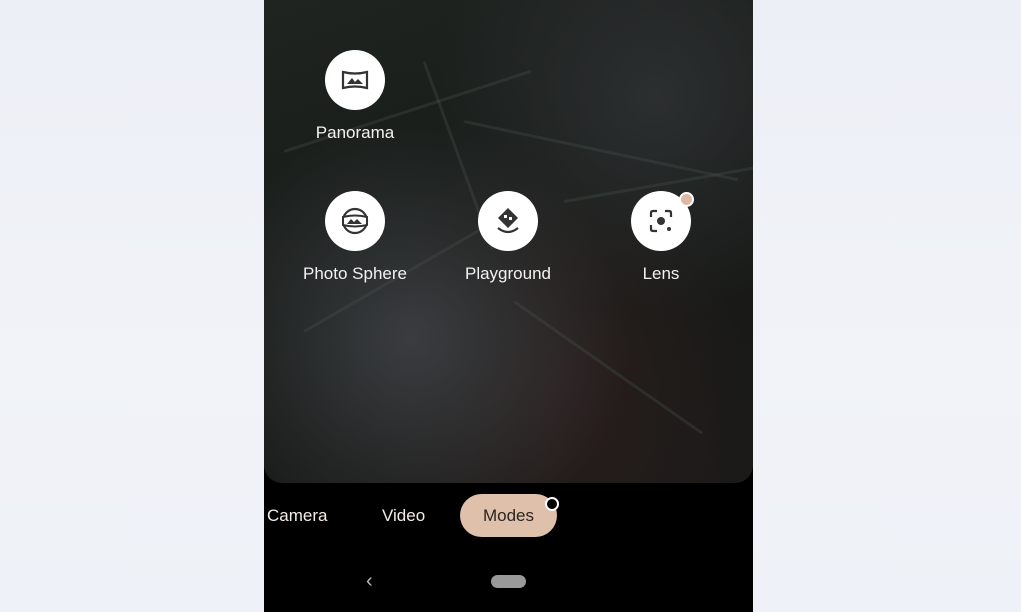 The width and height of the screenshot is (1021, 612). I want to click on tab-video: Video, so click(403, 515).